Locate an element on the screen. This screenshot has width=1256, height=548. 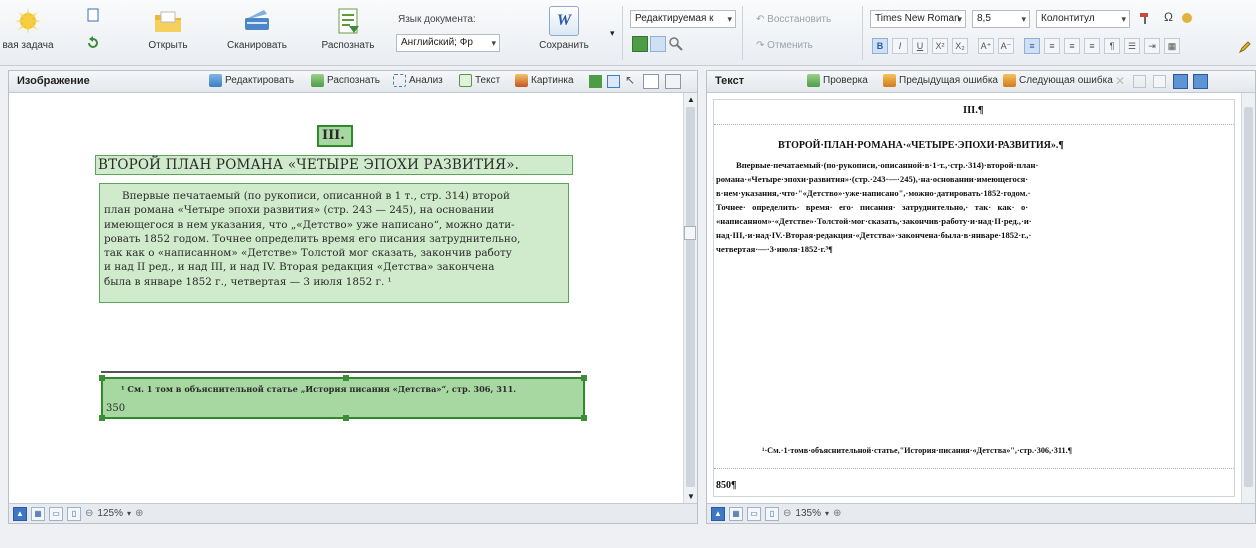
align-left-button: ≡ is located at coordinates (1032, 46).